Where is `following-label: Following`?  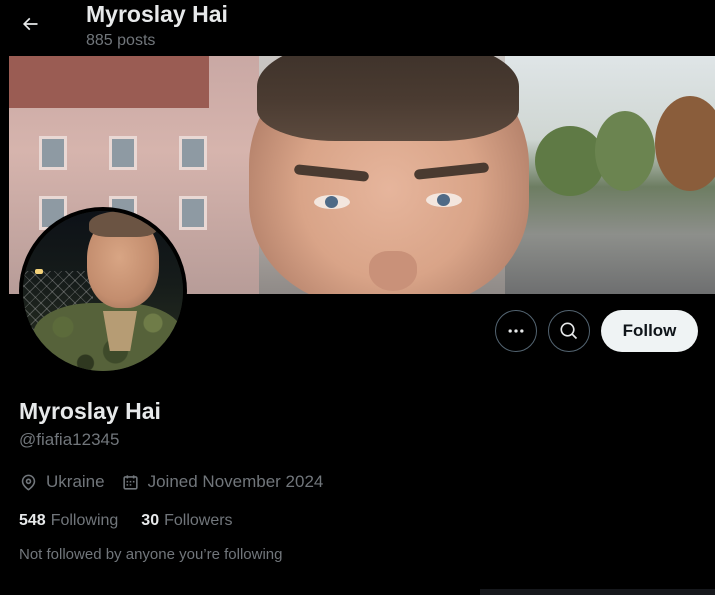 following-label: Following is located at coordinates (84, 520).